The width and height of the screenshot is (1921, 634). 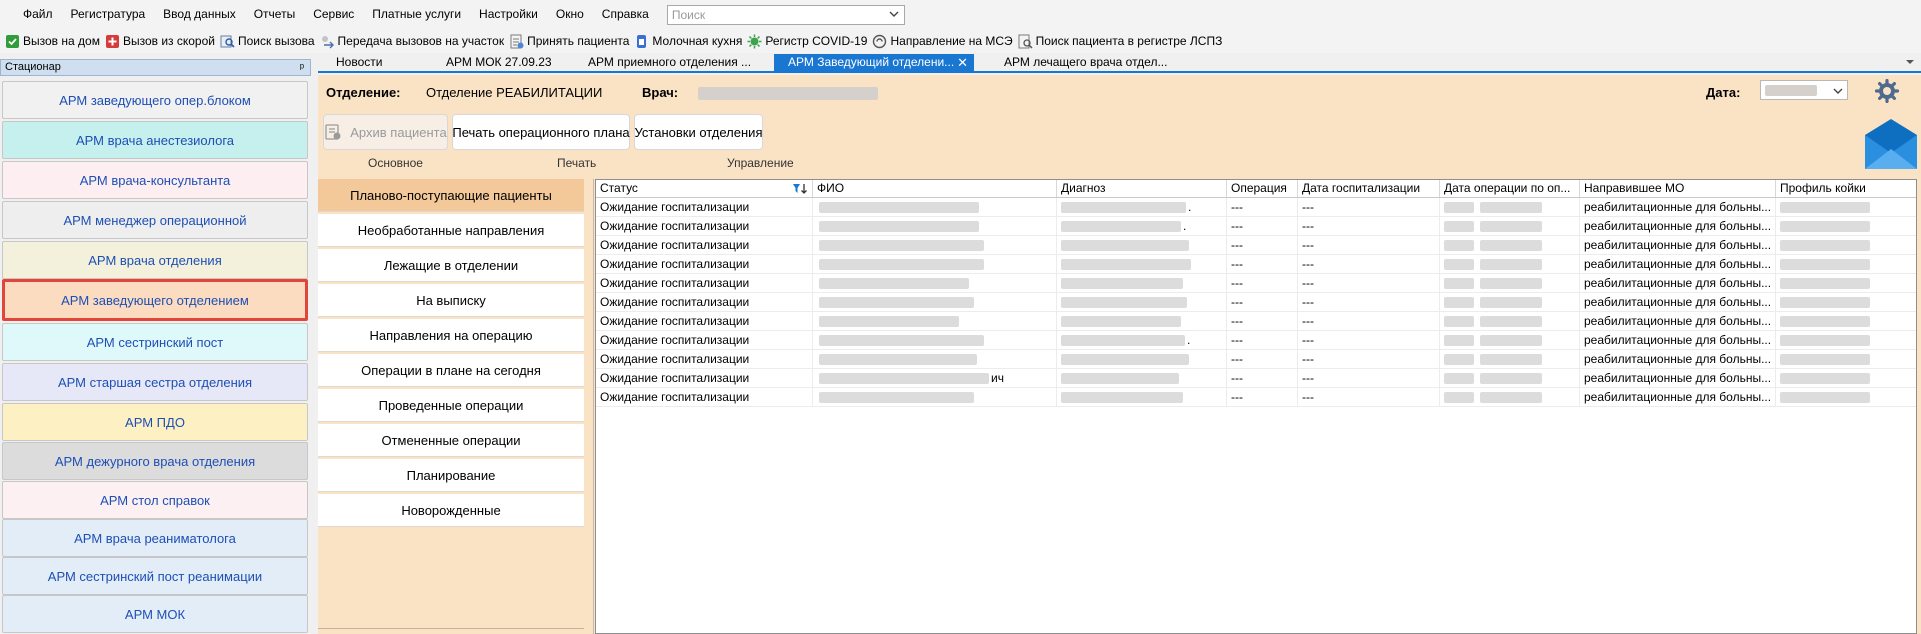 What do you see at coordinates (199, 14) in the screenshot?
I see `menu-data-entry: Ввод данных` at bounding box center [199, 14].